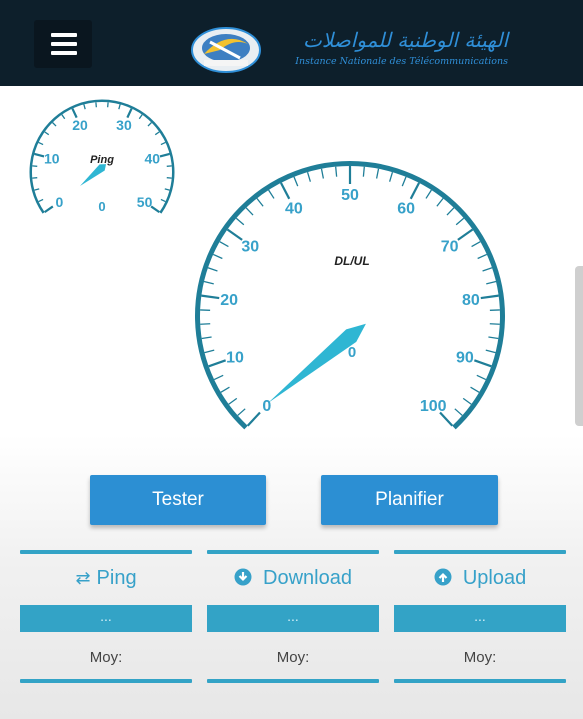  Describe the element at coordinates (307, 578) in the screenshot. I see `stat-label-text: Download` at that location.